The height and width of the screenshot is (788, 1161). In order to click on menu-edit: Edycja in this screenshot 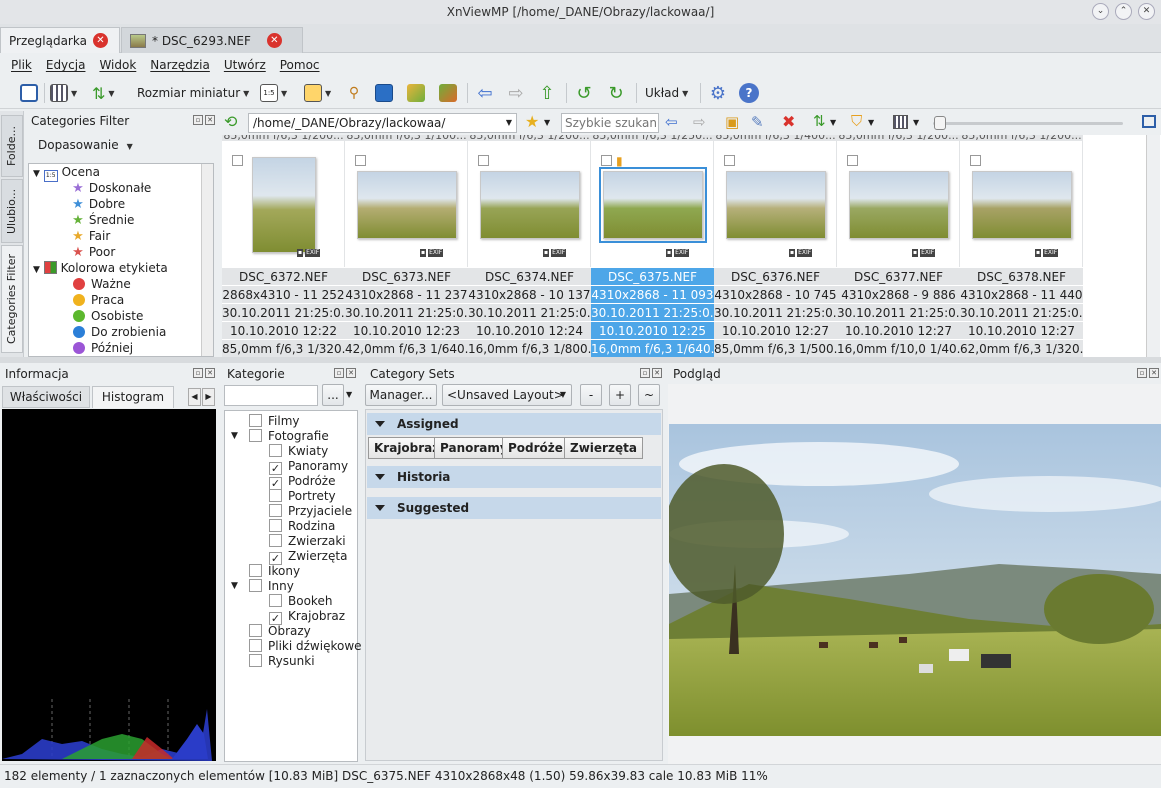, I will do `click(66, 65)`.